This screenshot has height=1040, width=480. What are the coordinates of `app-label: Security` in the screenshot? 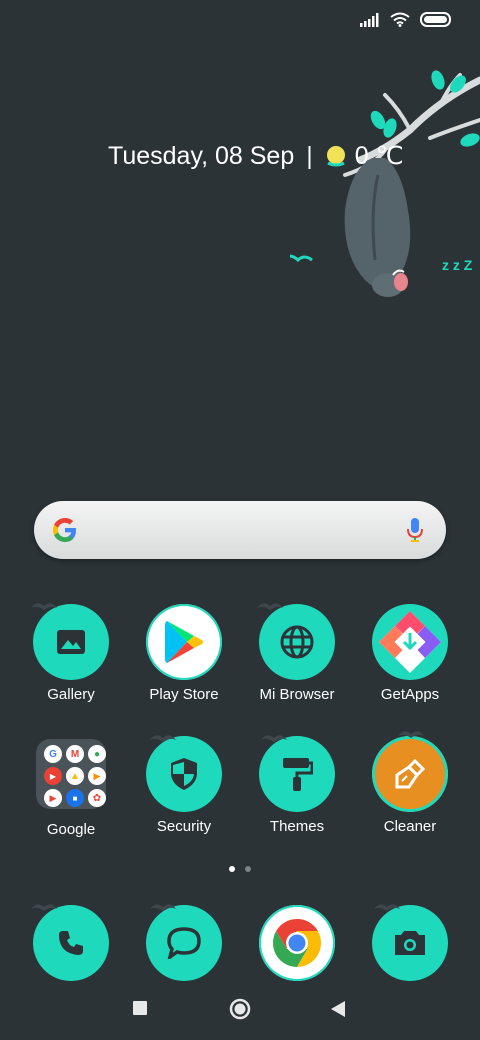 It's located at (184, 826).